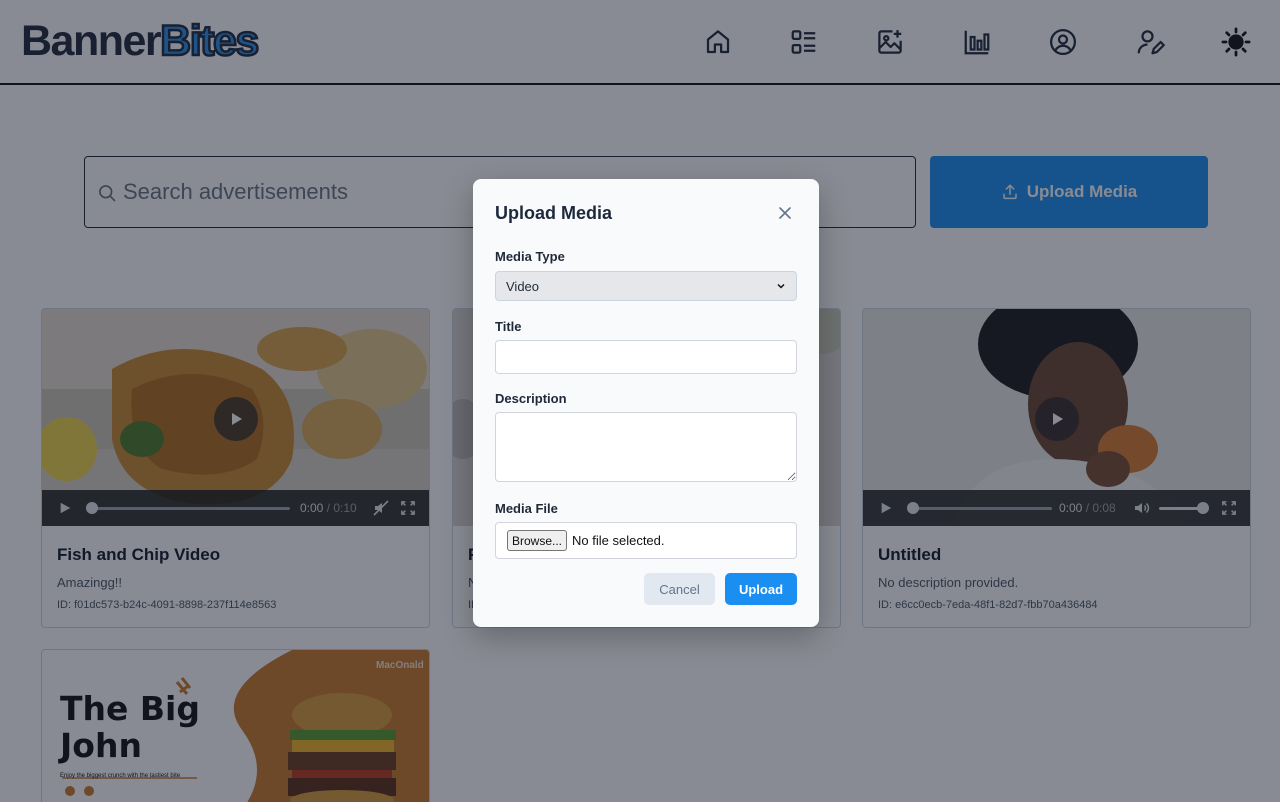  I want to click on media-type-value: Video, so click(523, 286).